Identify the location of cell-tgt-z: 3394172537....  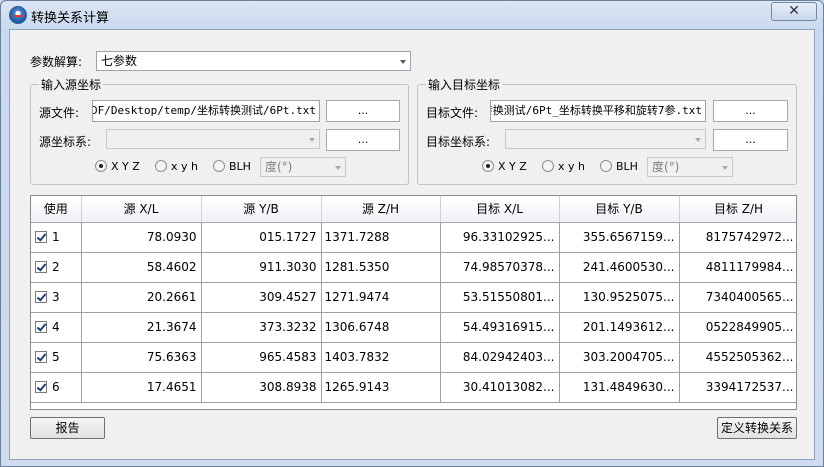
(737, 387).